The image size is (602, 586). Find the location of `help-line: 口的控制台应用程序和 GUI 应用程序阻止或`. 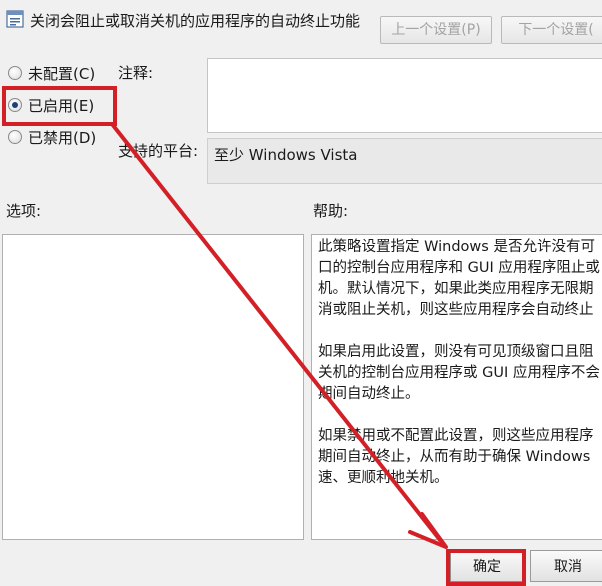

help-line: 口的控制台应用程序和 GUI 应用程序阻止或 is located at coordinates (459, 268).